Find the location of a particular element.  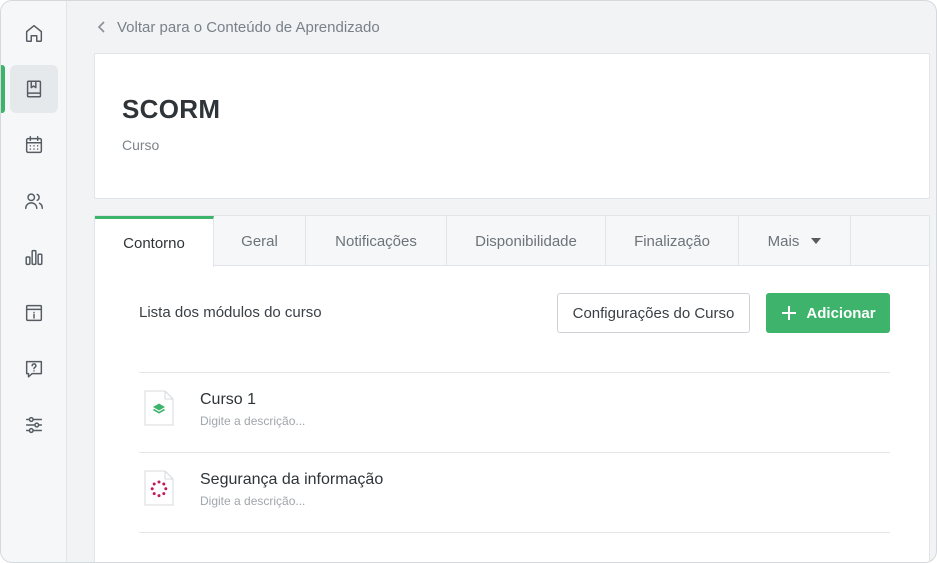

tab-label: Geral is located at coordinates (259, 241).